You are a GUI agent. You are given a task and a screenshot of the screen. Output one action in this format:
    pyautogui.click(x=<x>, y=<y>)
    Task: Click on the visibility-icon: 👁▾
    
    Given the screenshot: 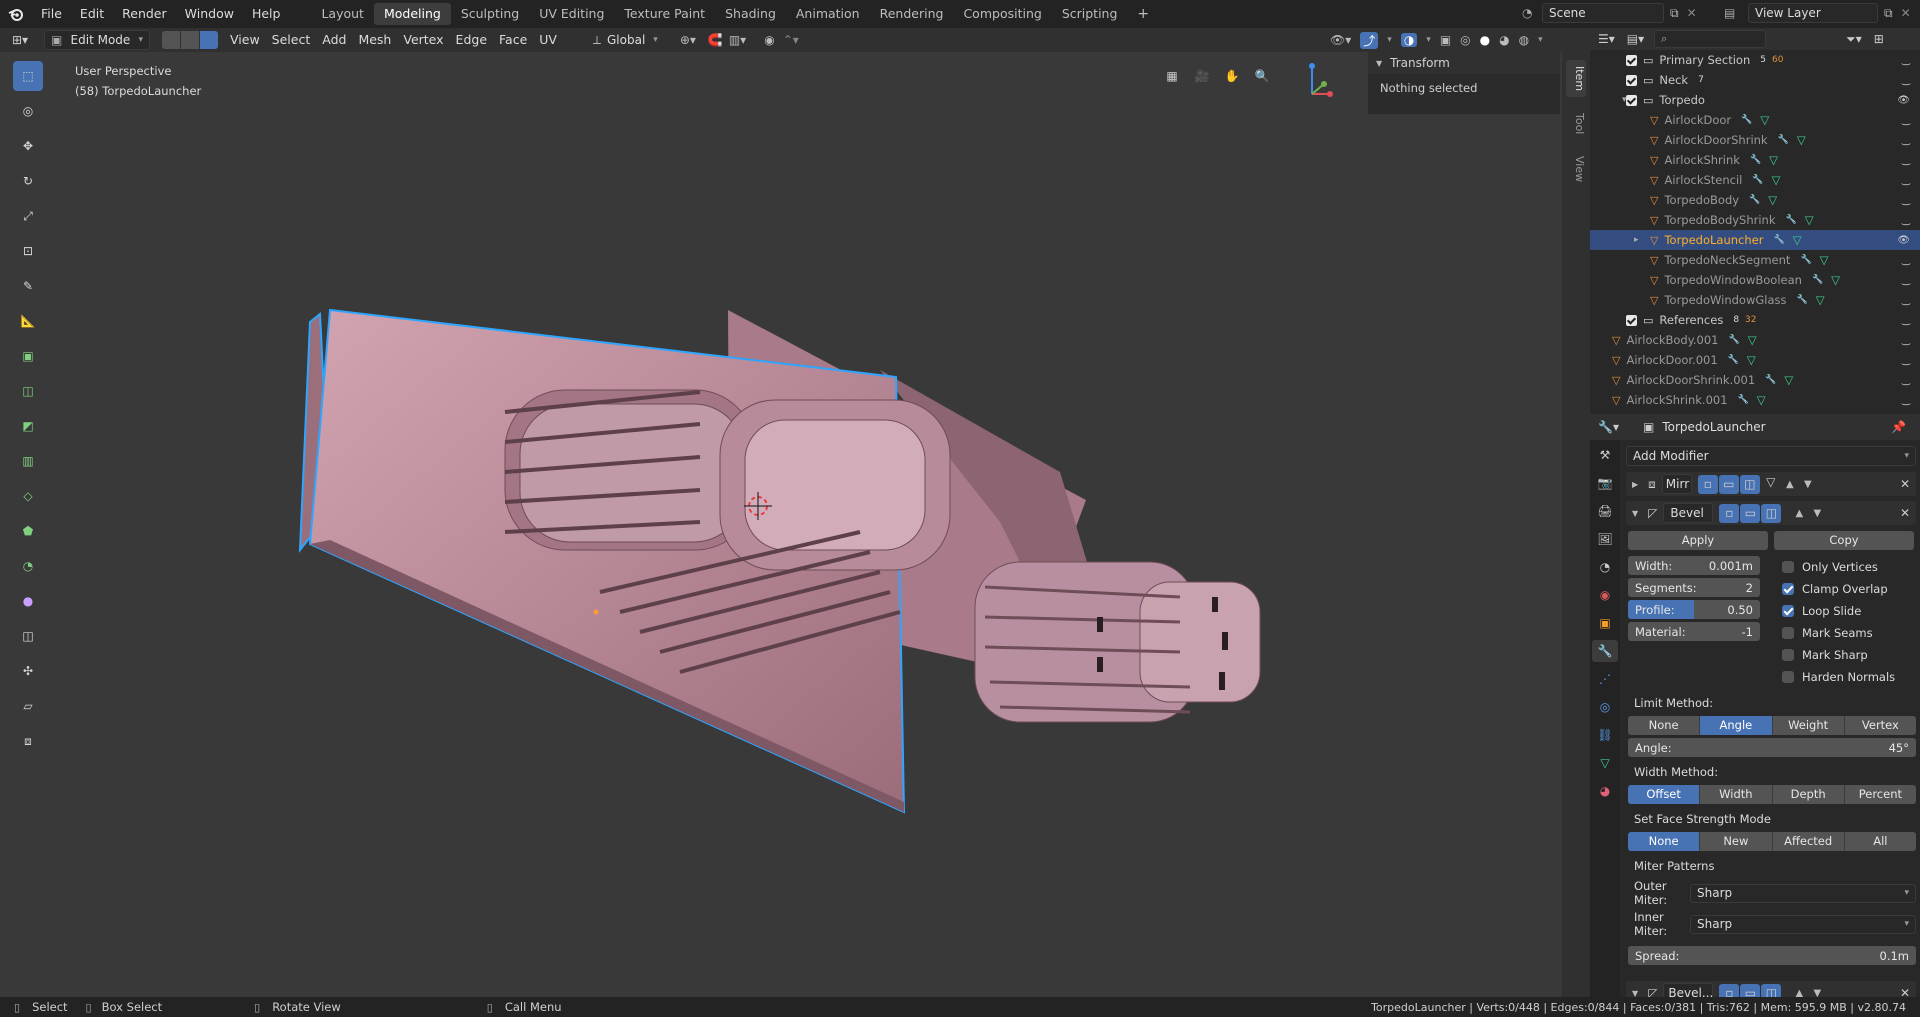 What is the action you would take?
    pyautogui.click(x=1340, y=40)
    